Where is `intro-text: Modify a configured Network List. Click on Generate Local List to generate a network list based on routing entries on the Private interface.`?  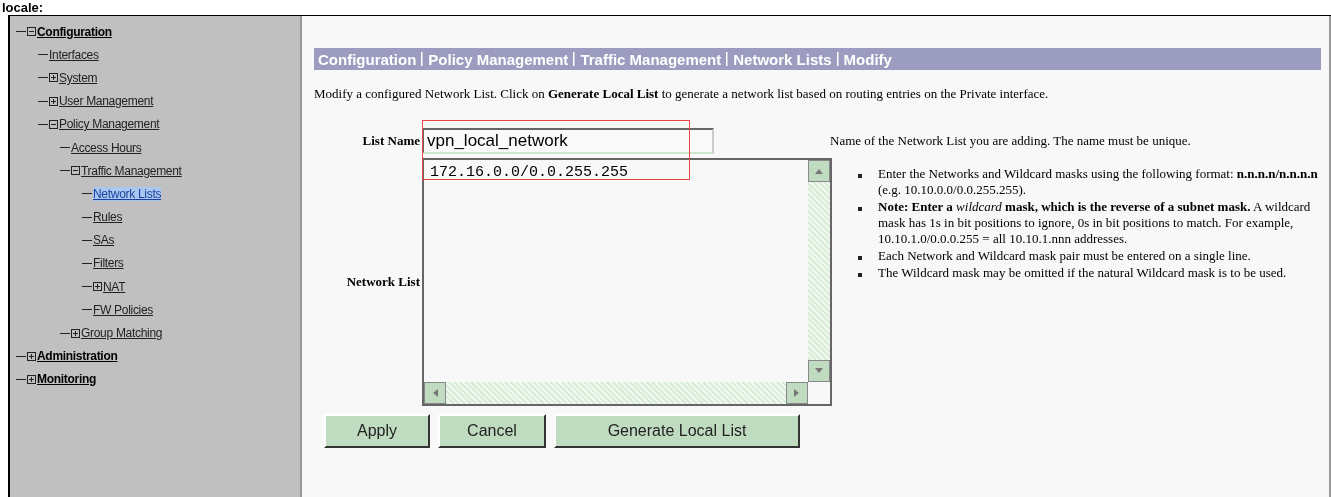
intro-text: Modify a configured Network List. Click on Generate Local List to generate a network list based on routing entries on the Private interface. is located at coordinates (682, 94).